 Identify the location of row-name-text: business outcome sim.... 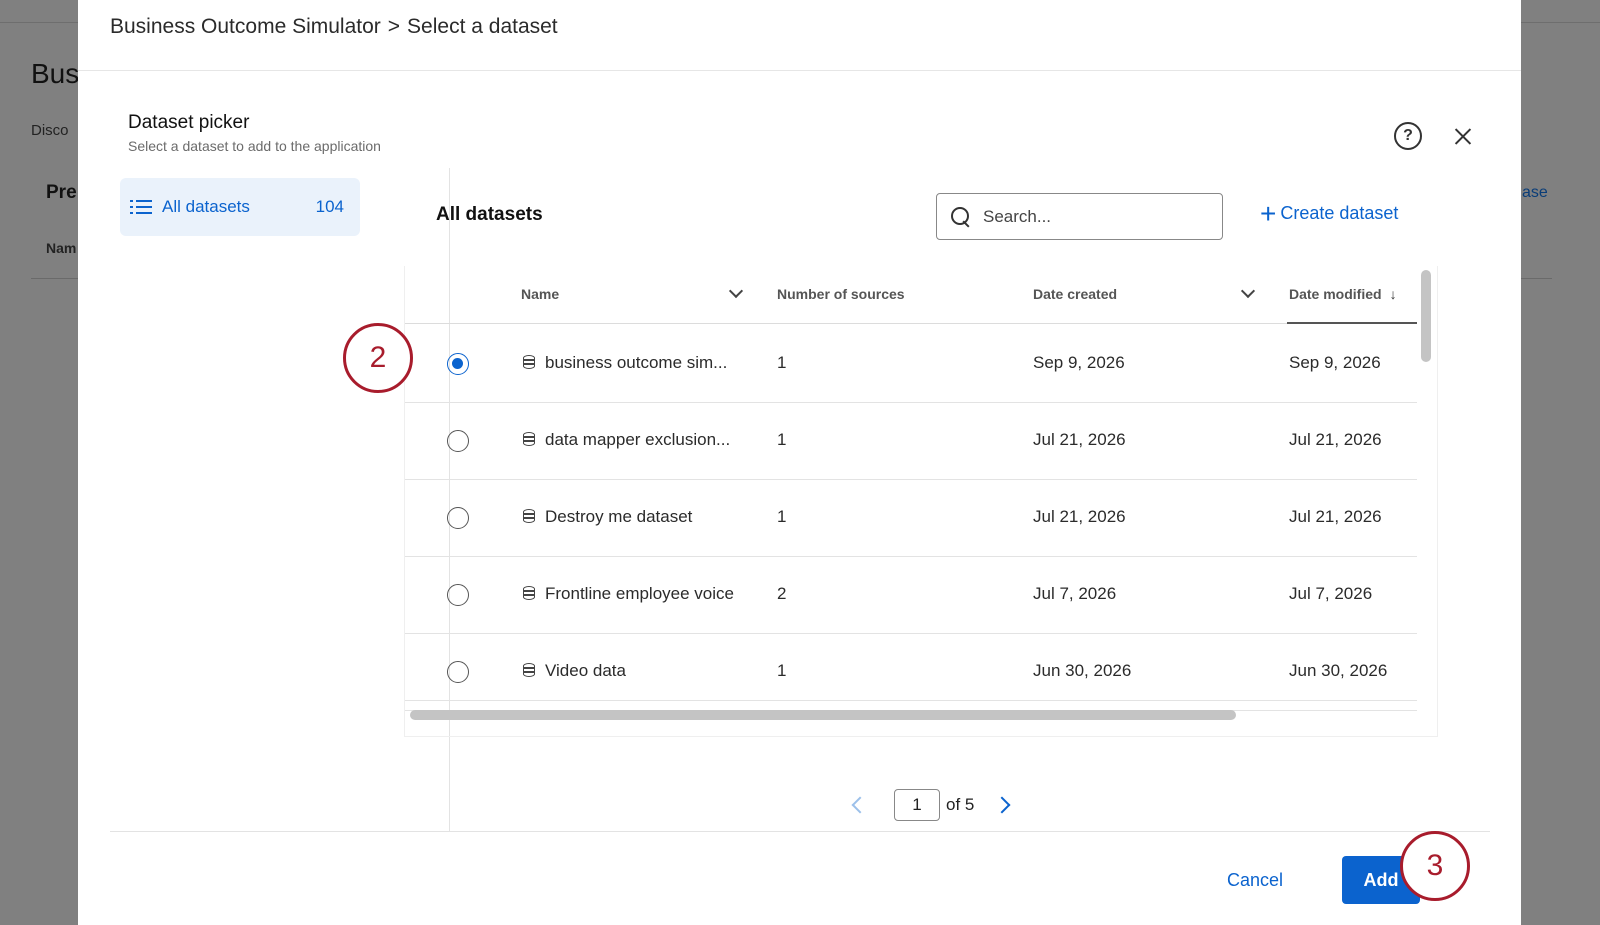
(636, 362).